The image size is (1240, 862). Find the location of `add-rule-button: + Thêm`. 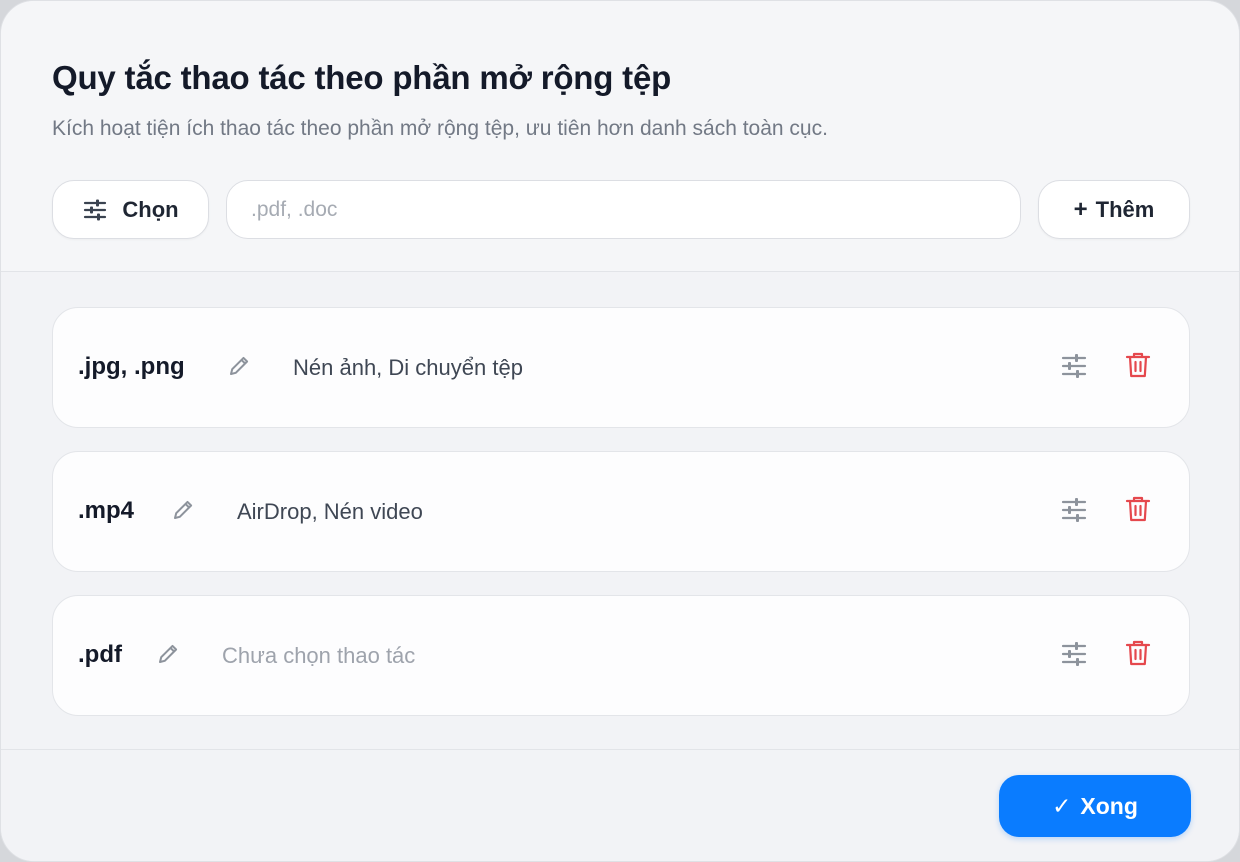

add-rule-button: + Thêm is located at coordinates (1114, 209).